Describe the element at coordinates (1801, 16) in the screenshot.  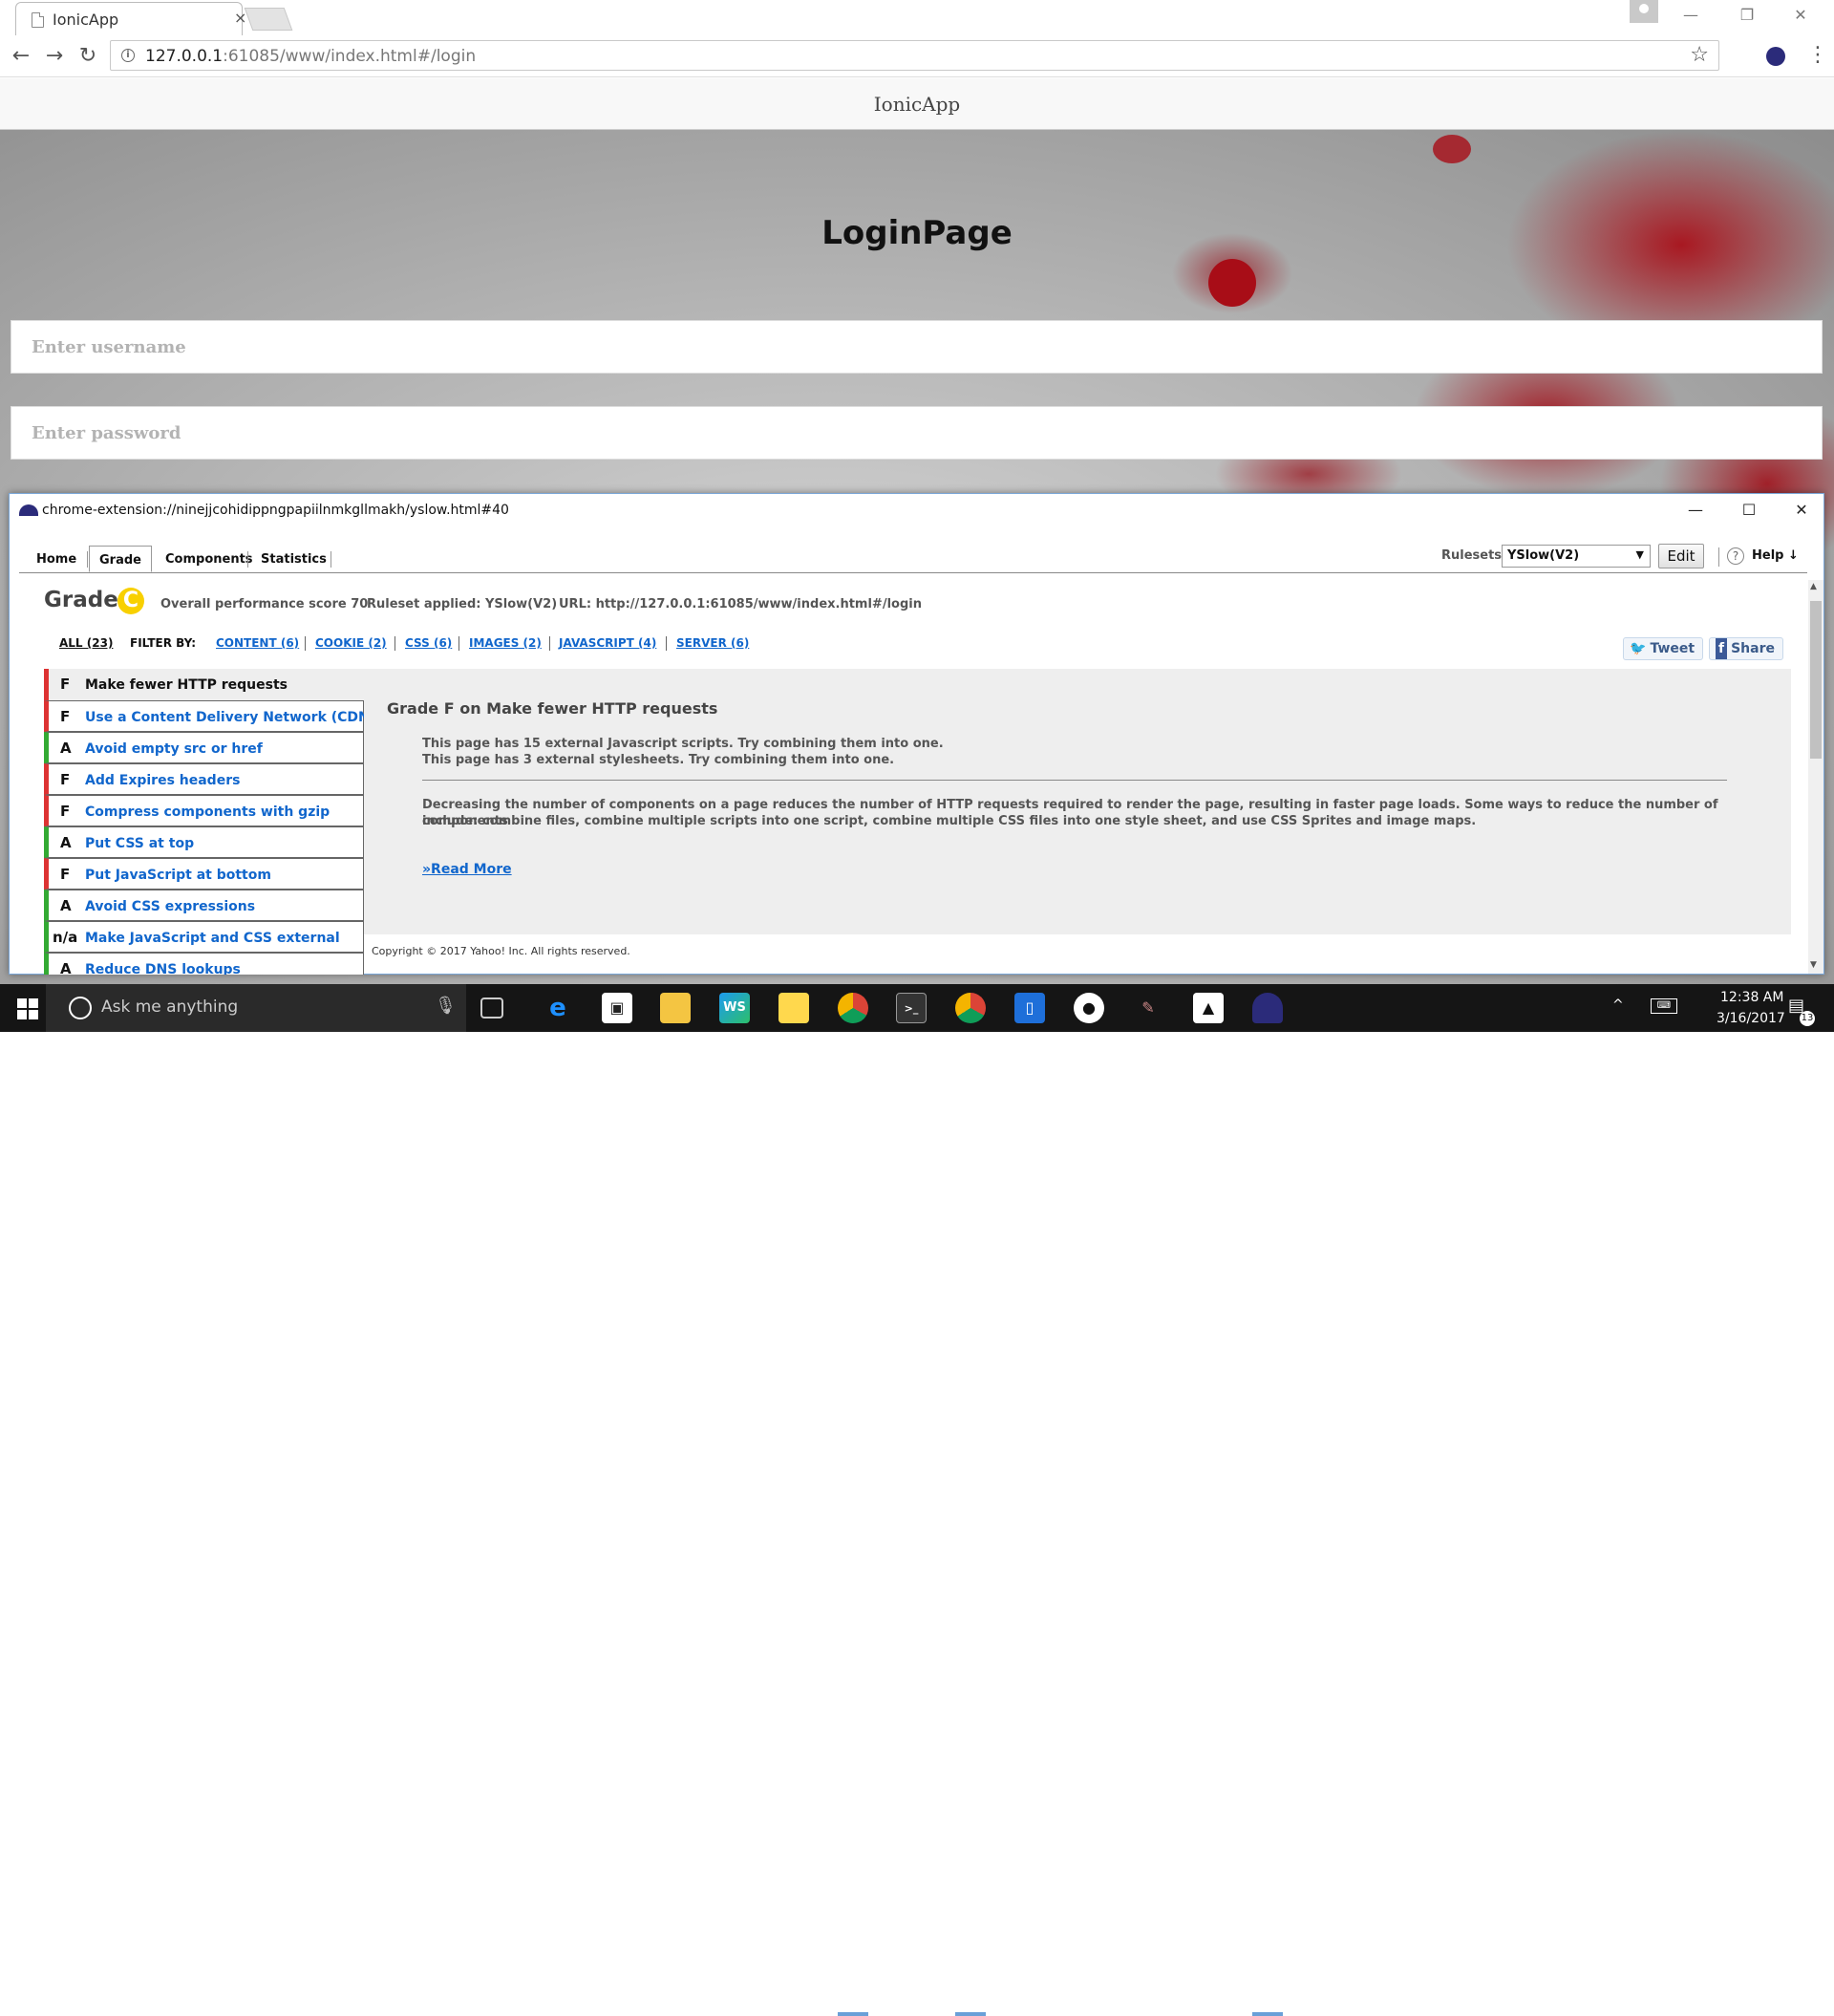
I see `close-icon: ✕` at that location.